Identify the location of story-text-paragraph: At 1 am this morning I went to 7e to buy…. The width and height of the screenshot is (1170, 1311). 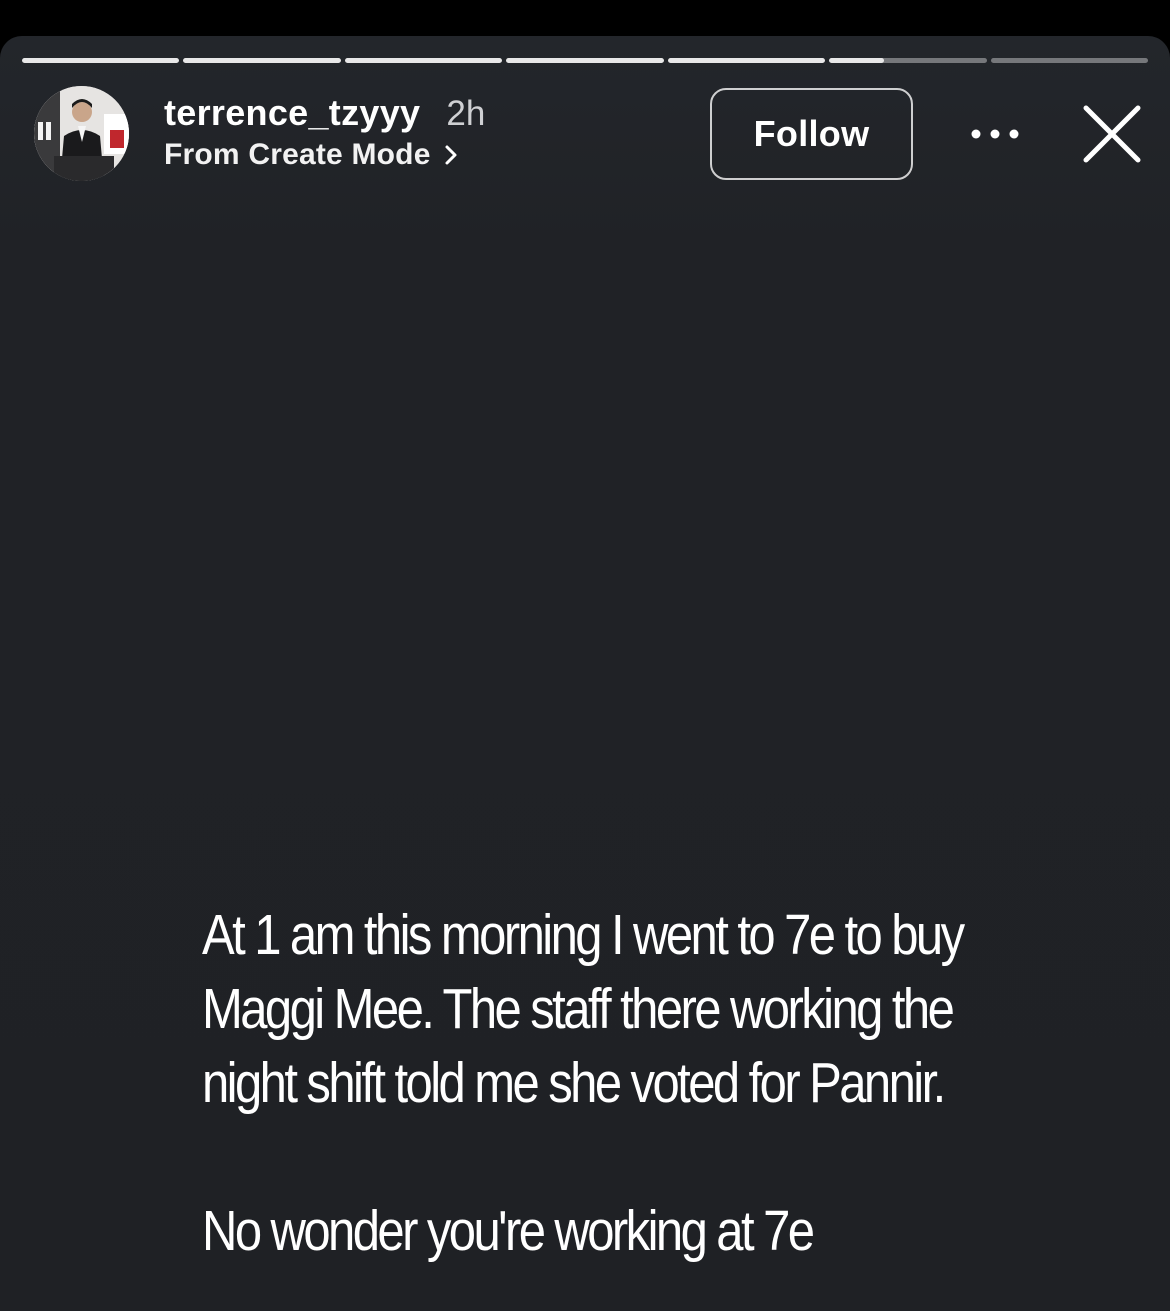
(583, 1009).